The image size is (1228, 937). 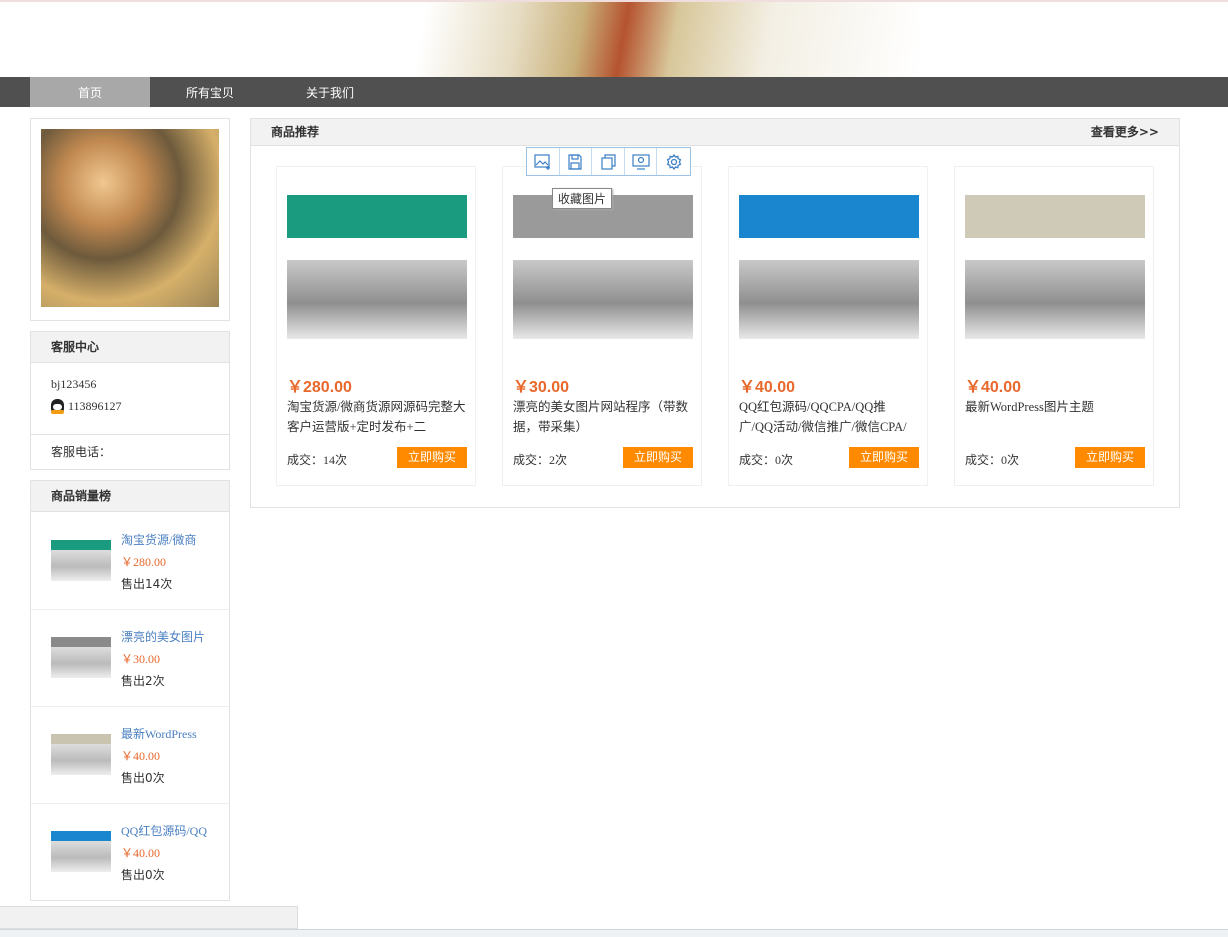 What do you see at coordinates (95, 406) in the screenshot?
I see `qq-number: 113896127` at bounding box center [95, 406].